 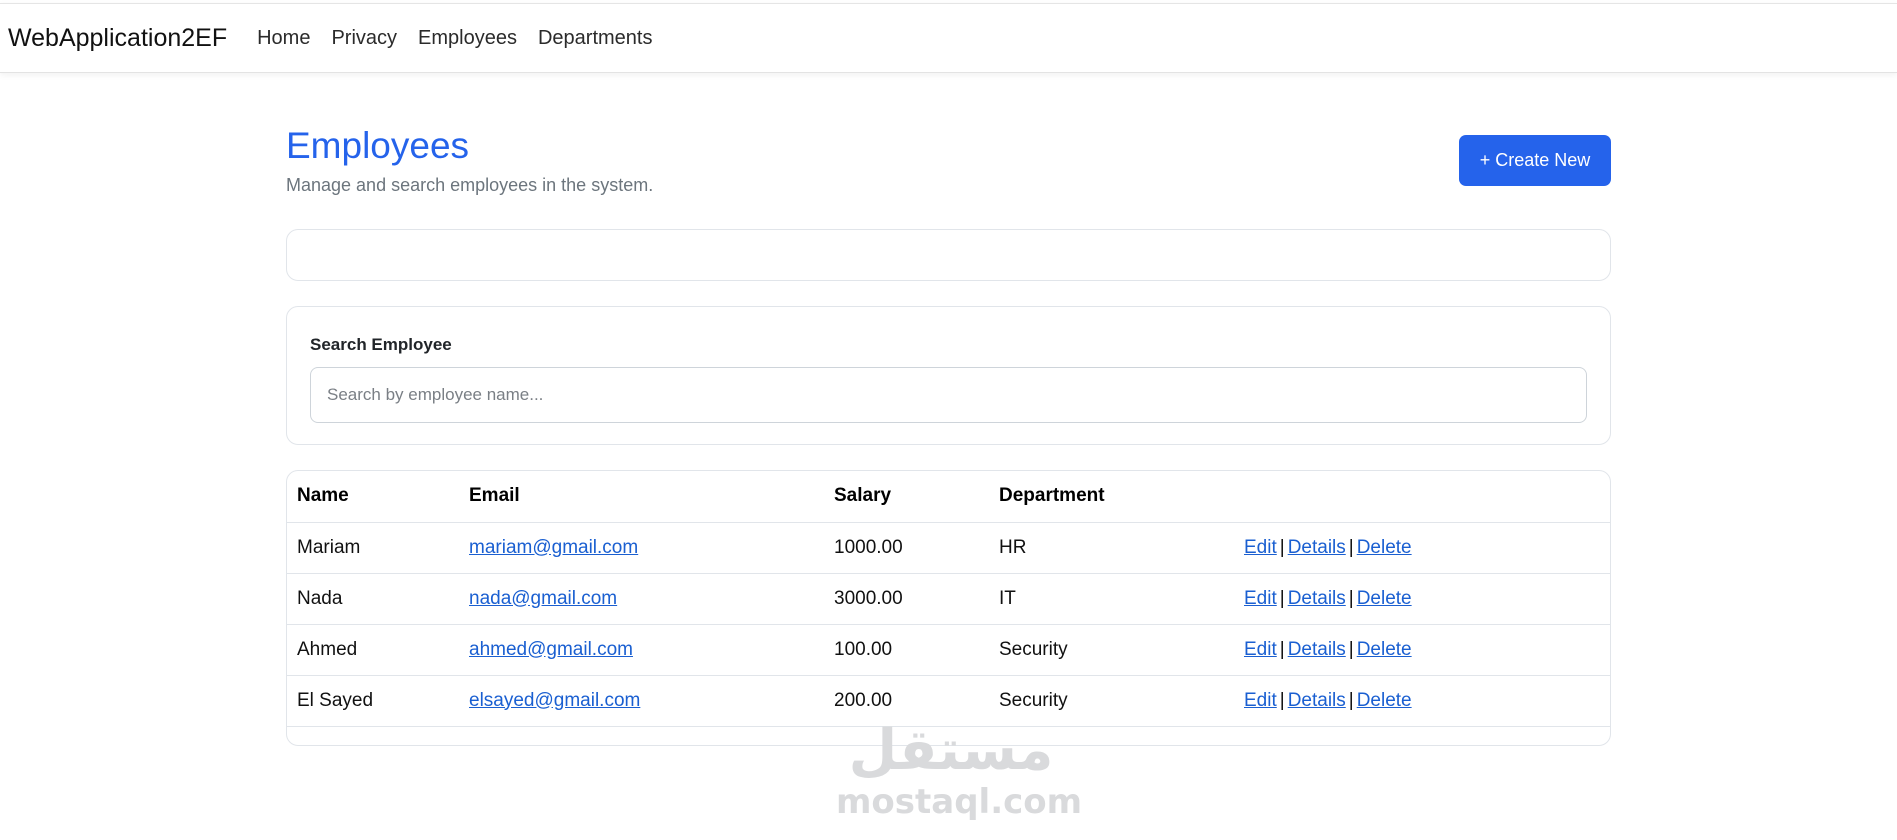 What do you see at coordinates (1111, 497) in the screenshot?
I see `column-header-department: Department` at bounding box center [1111, 497].